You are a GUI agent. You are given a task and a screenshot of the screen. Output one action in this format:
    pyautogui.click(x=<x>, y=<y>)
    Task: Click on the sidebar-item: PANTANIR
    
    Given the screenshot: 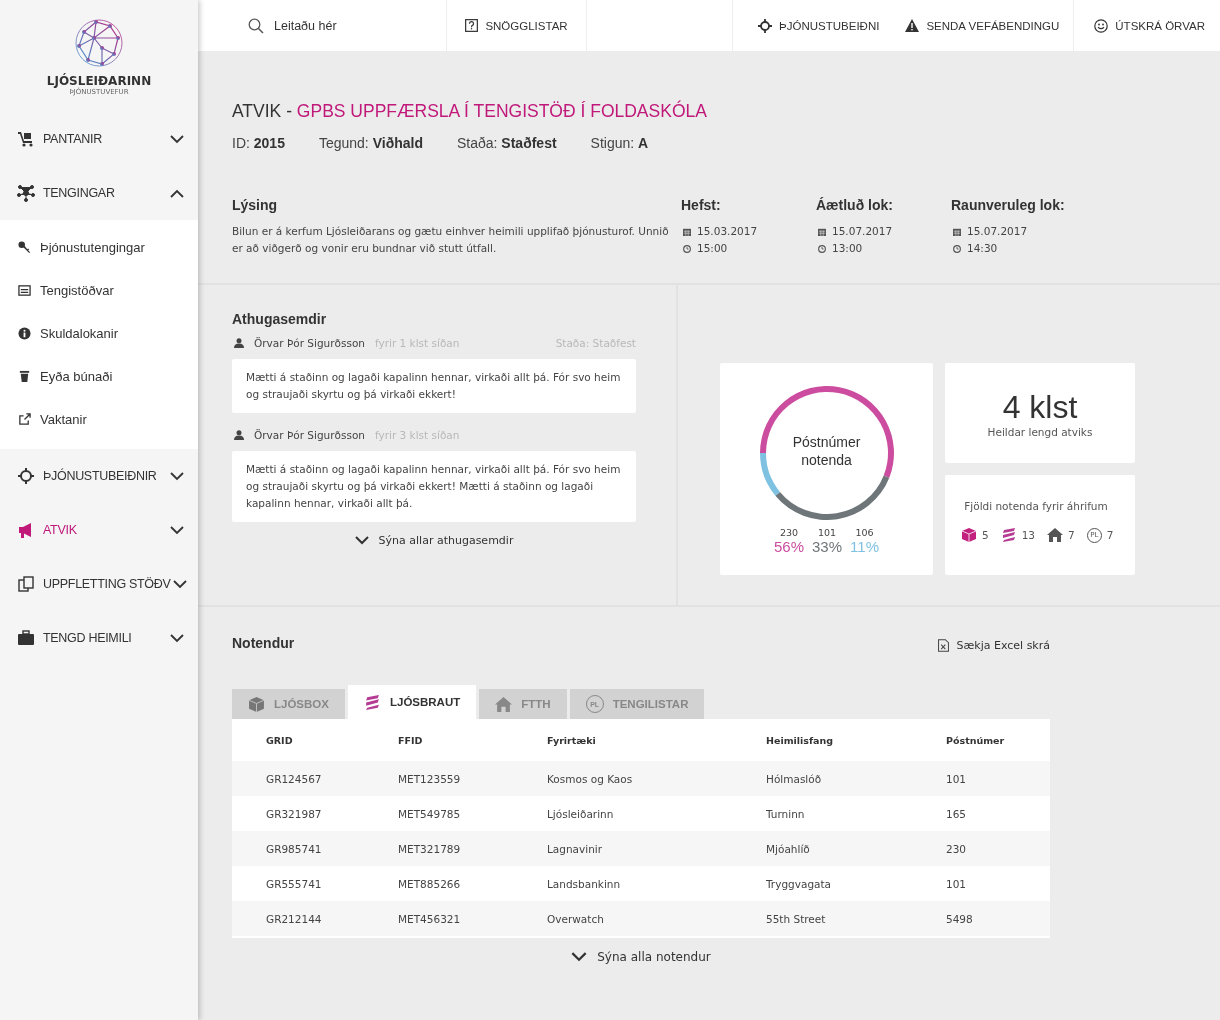 What is the action you would take?
    pyautogui.click(x=99, y=139)
    